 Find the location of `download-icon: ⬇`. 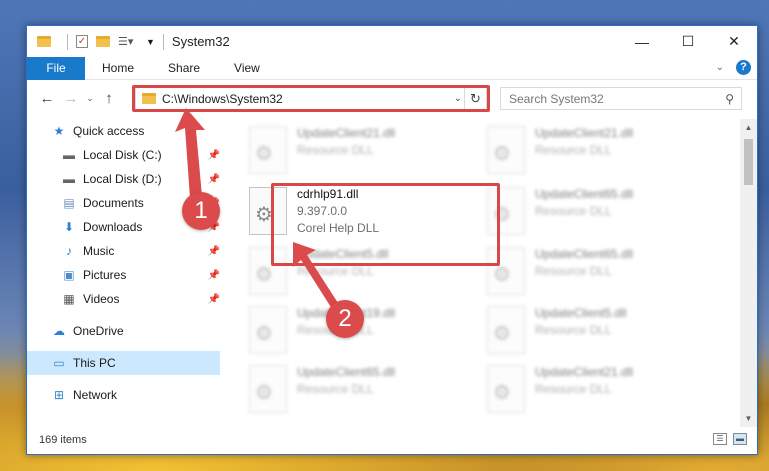

download-icon: ⬇ is located at coordinates (69, 227).